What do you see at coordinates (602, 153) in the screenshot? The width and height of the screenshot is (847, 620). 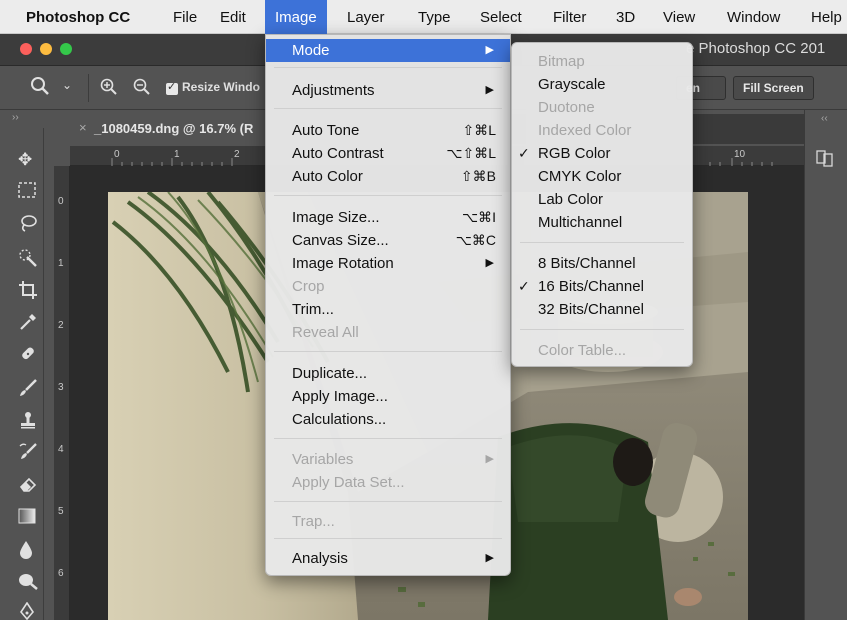 I see `menu-item-rgb-color: ✓ RGB Color` at bounding box center [602, 153].